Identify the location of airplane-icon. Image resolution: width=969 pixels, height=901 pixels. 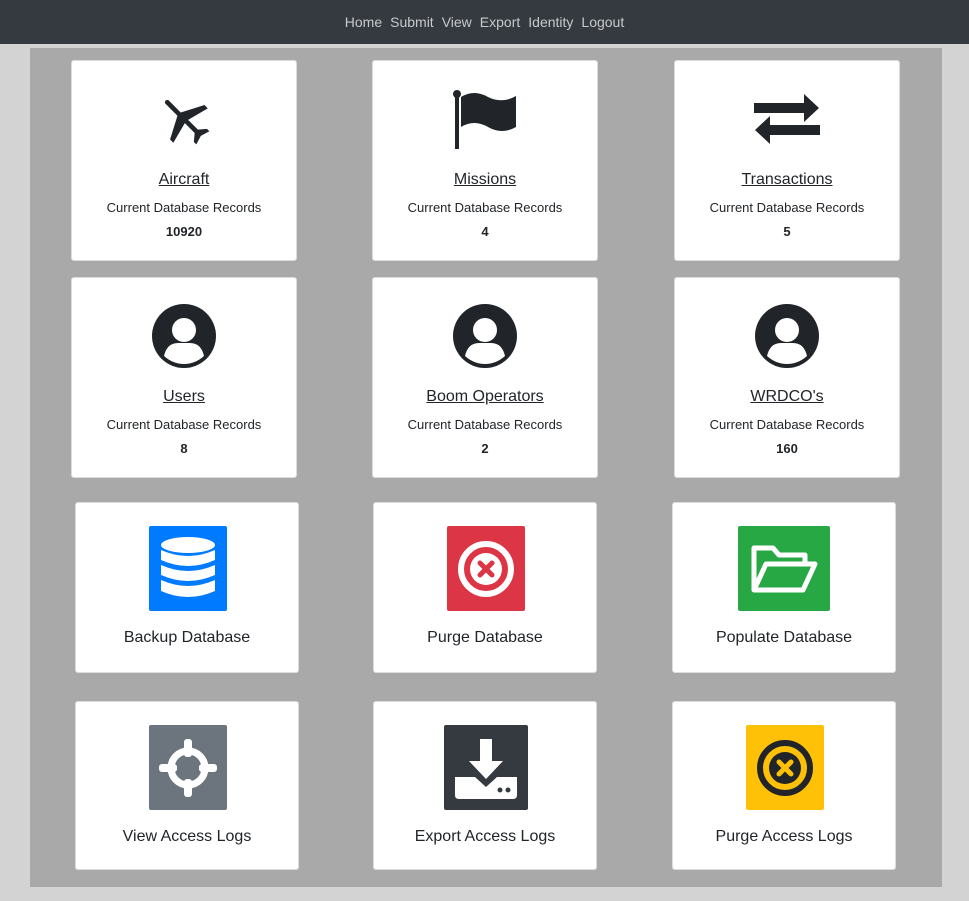
(187, 122).